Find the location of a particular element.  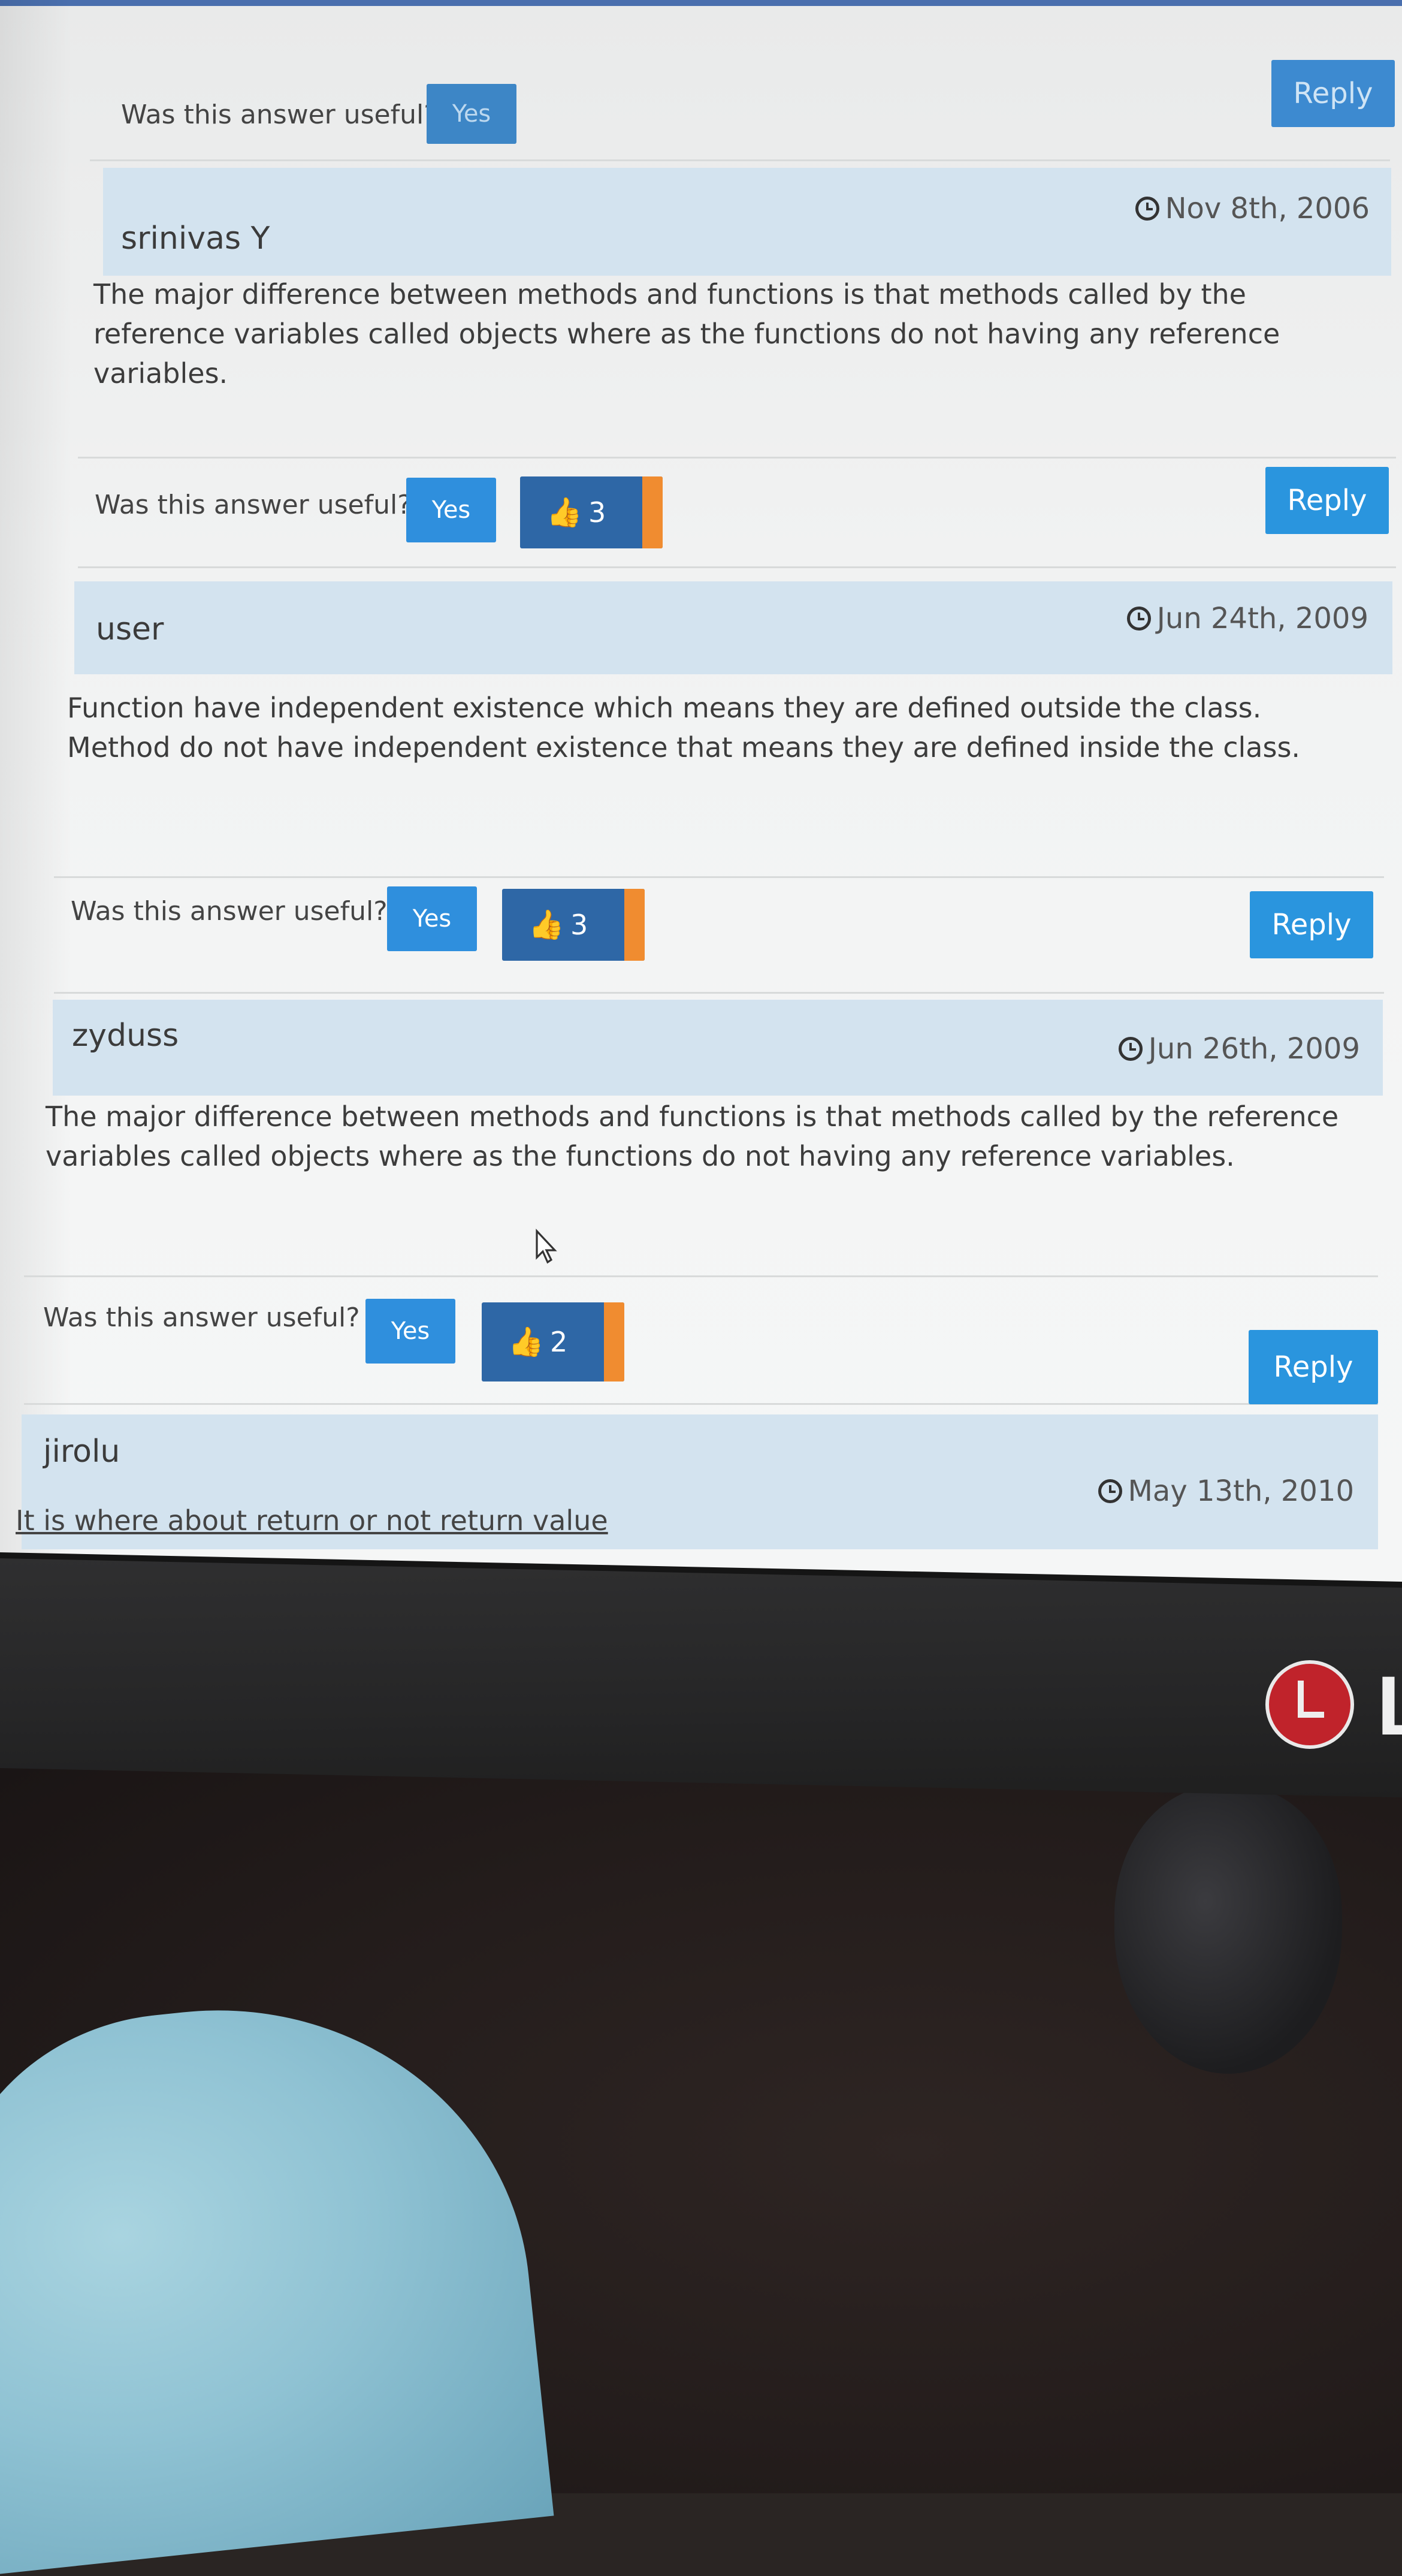

post-date: Jun 24th, 2009 is located at coordinates (1247, 618).